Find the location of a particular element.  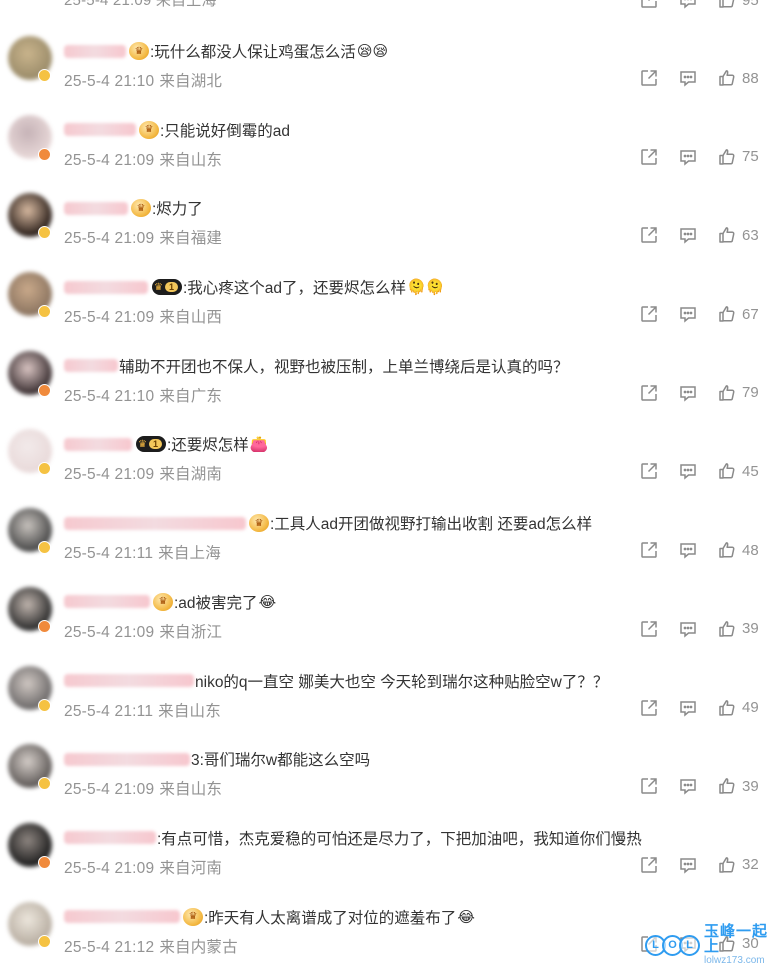

comment-location: 来自浙江 is located at coordinates (191, 632).